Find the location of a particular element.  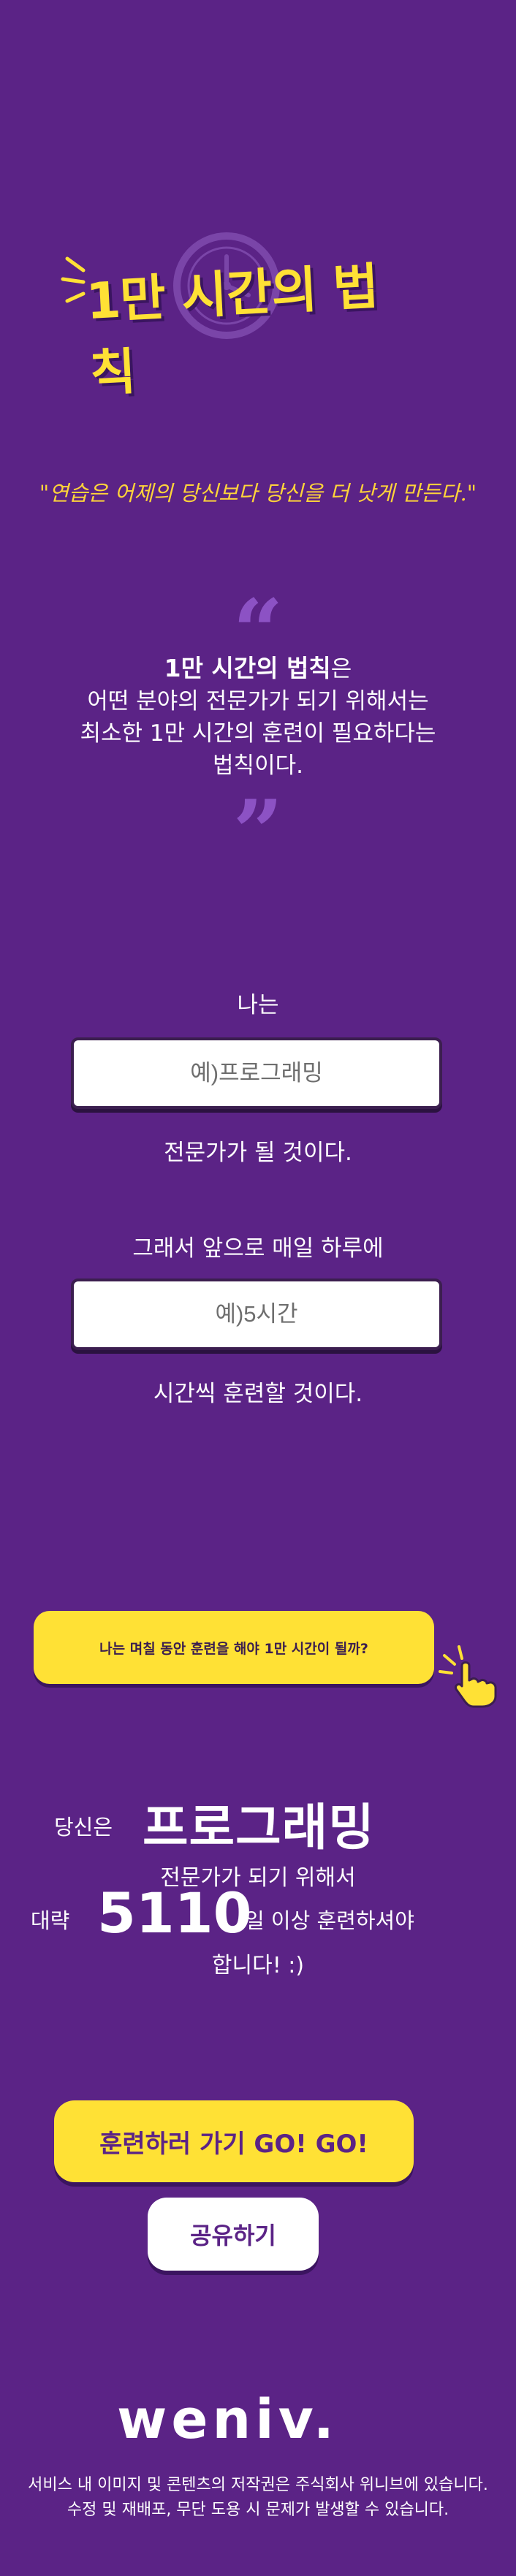

result-line2: 전문가가 되기 위해서 is located at coordinates (258, 1878).